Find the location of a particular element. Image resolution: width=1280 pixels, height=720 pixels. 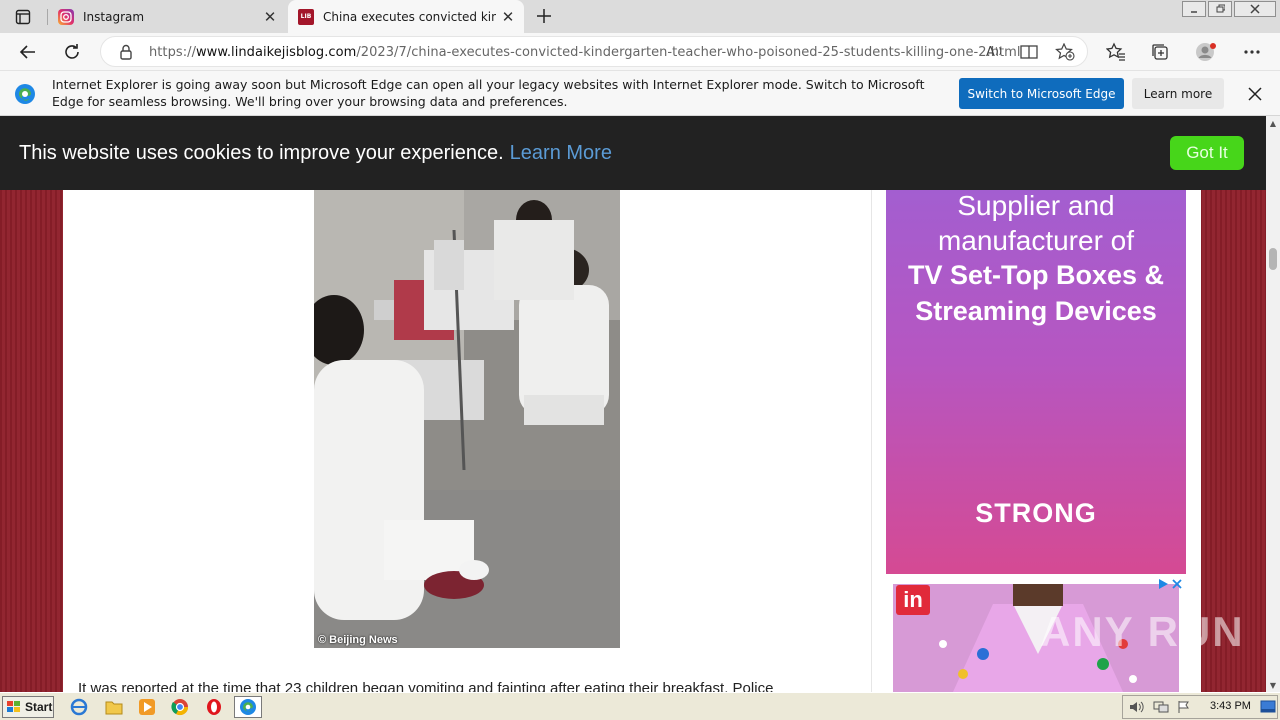

ad-line: TV Set-Top Boxes & is located at coordinates (1036, 275).